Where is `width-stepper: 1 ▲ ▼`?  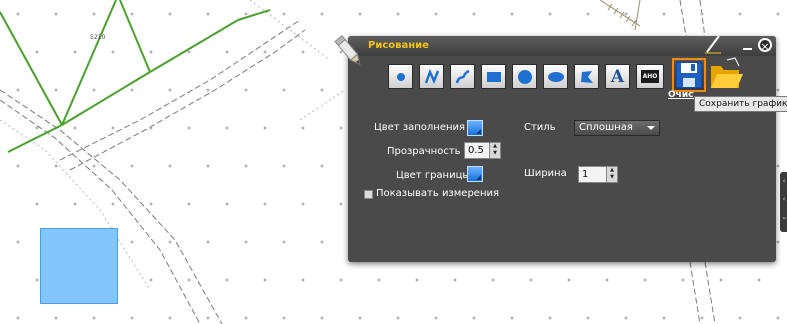
width-stepper: 1 ▲ ▼ is located at coordinates (598, 174).